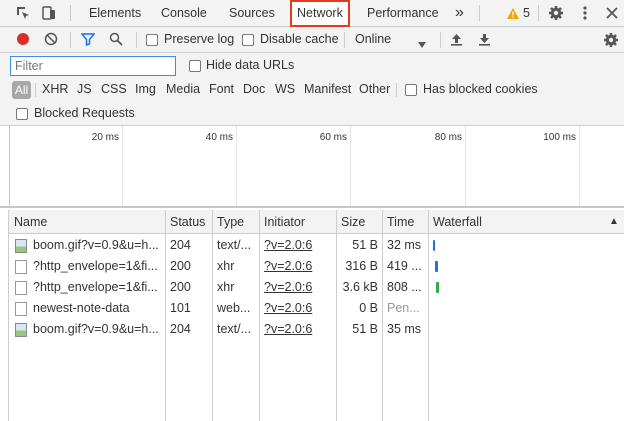  Describe the element at coordinates (248, 40) in the screenshot. I see `disable-cache-checkbox` at that location.